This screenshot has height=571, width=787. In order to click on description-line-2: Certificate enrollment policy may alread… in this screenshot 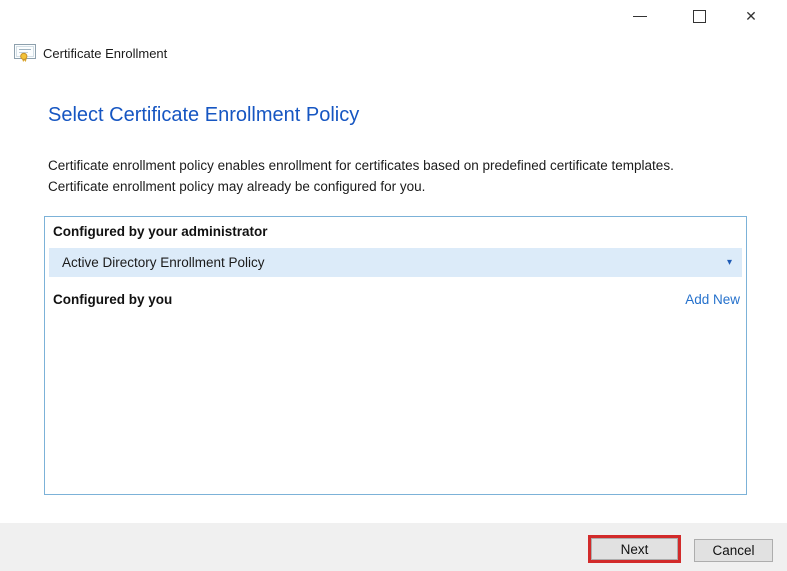, I will do `click(237, 186)`.